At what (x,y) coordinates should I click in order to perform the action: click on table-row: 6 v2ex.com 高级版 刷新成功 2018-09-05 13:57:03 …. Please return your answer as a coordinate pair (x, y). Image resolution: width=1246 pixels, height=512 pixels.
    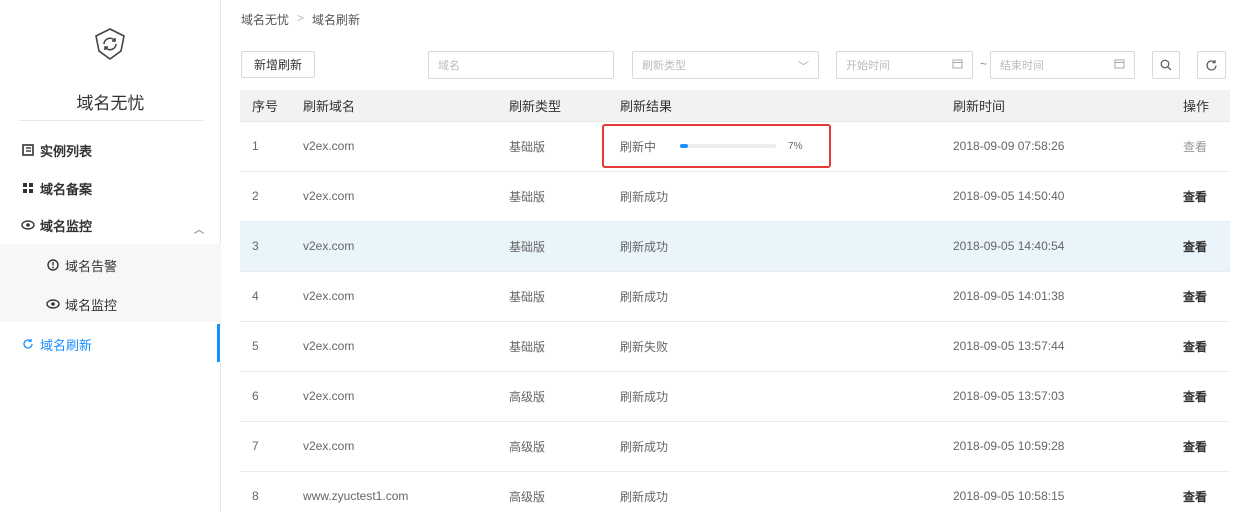
    Looking at the image, I should click on (735, 396).